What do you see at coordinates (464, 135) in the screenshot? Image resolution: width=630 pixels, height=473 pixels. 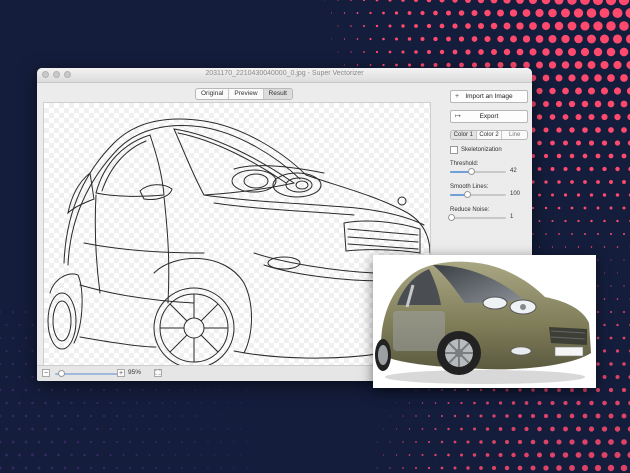 I see `tab-color-1: Color 1` at bounding box center [464, 135].